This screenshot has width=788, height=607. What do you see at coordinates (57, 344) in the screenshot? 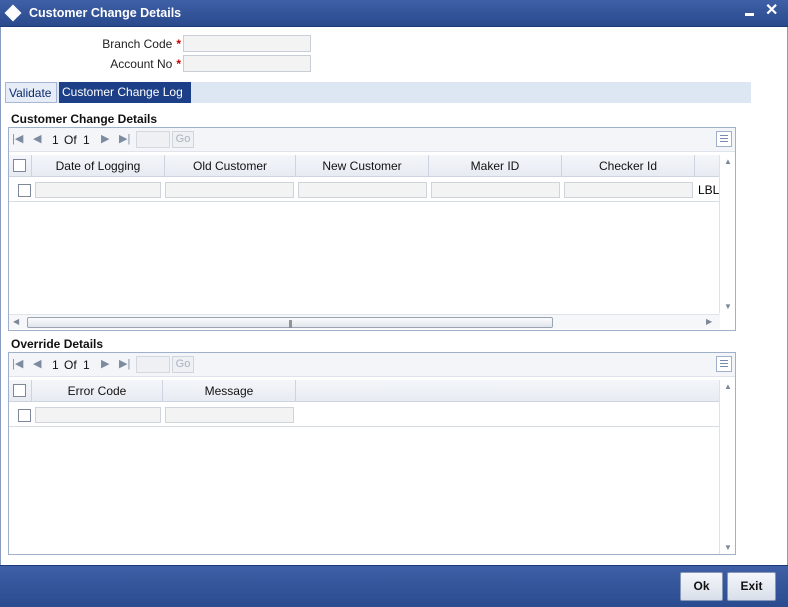
I see `override-section-title: Override Details` at bounding box center [57, 344].